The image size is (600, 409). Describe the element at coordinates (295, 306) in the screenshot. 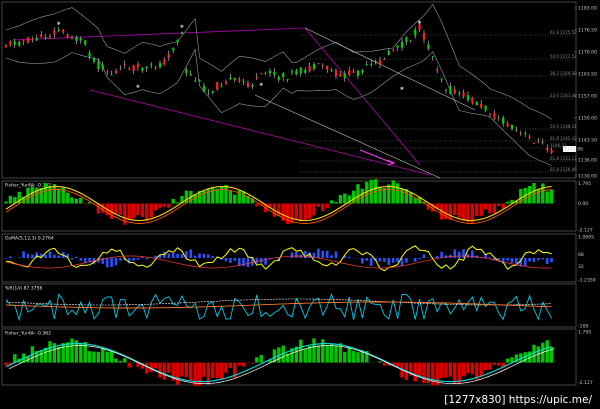

I see `williams-r-indicator-panel: %R(14) 87.3756 -100` at that location.